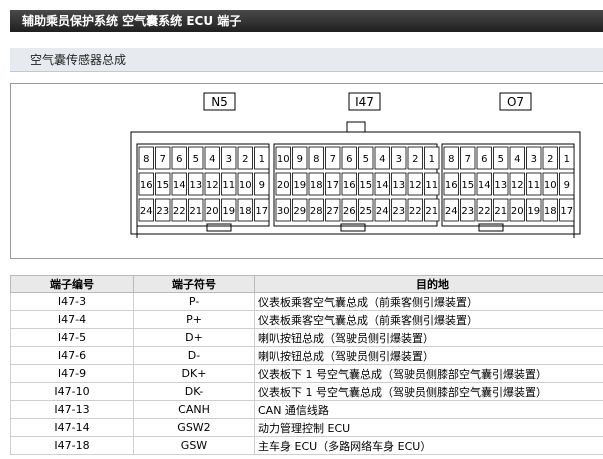 The image size is (603, 459). I want to click on pin-number-left: 23, so click(162, 211).